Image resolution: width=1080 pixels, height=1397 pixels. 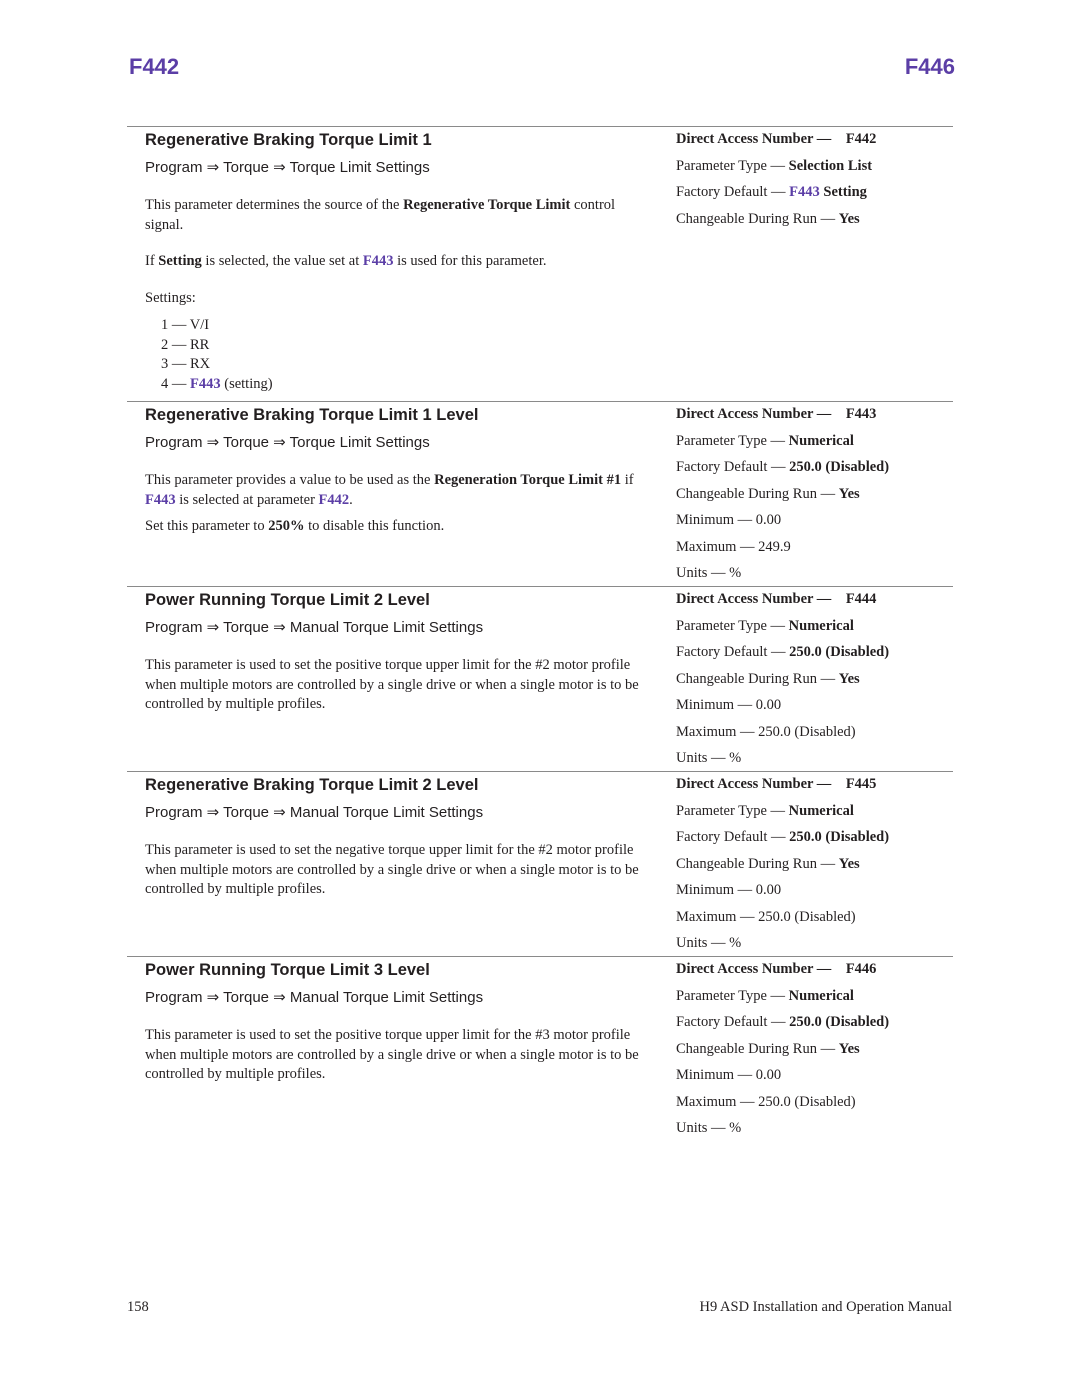 I want to click on maximum: Maximum — 249.9, so click(x=733, y=546).